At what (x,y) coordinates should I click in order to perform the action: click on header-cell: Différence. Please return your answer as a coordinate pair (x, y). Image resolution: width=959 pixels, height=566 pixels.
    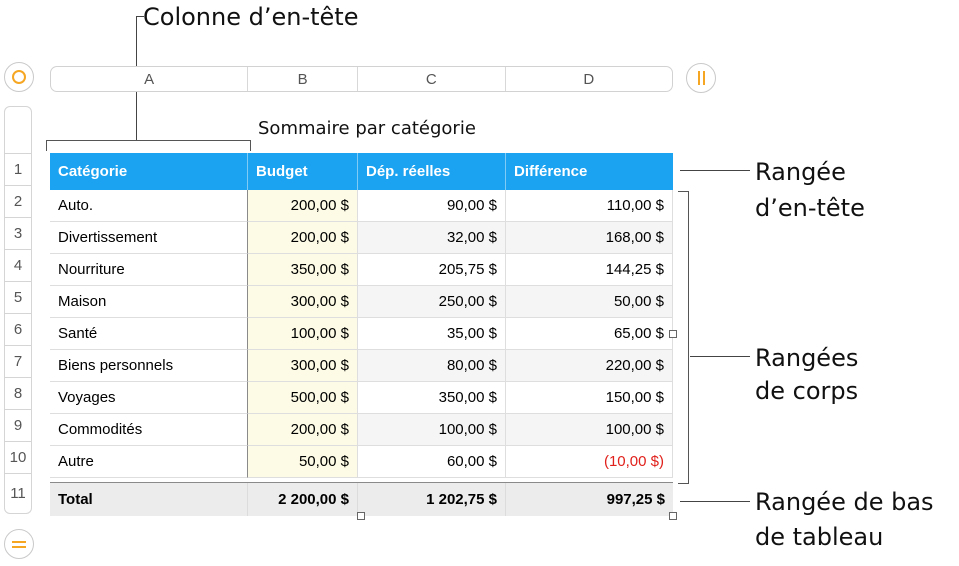
    Looking at the image, I should click on (589, 171).